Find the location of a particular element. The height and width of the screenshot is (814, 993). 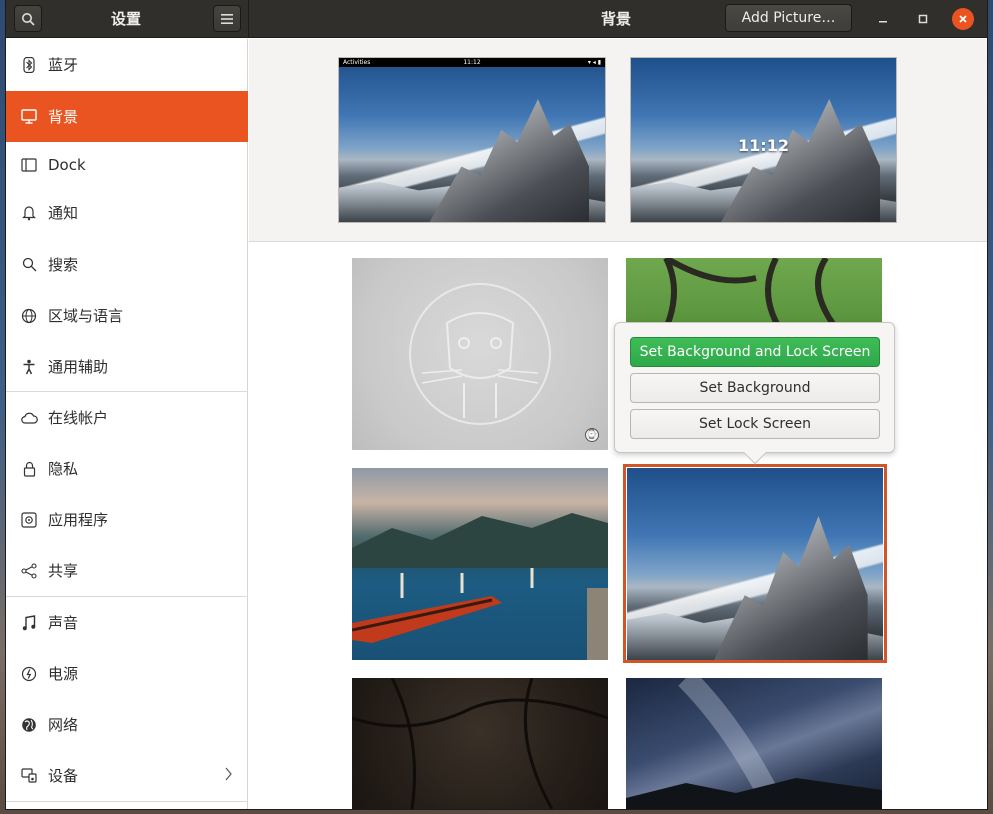

search-button is located at coordinates (28, 18).